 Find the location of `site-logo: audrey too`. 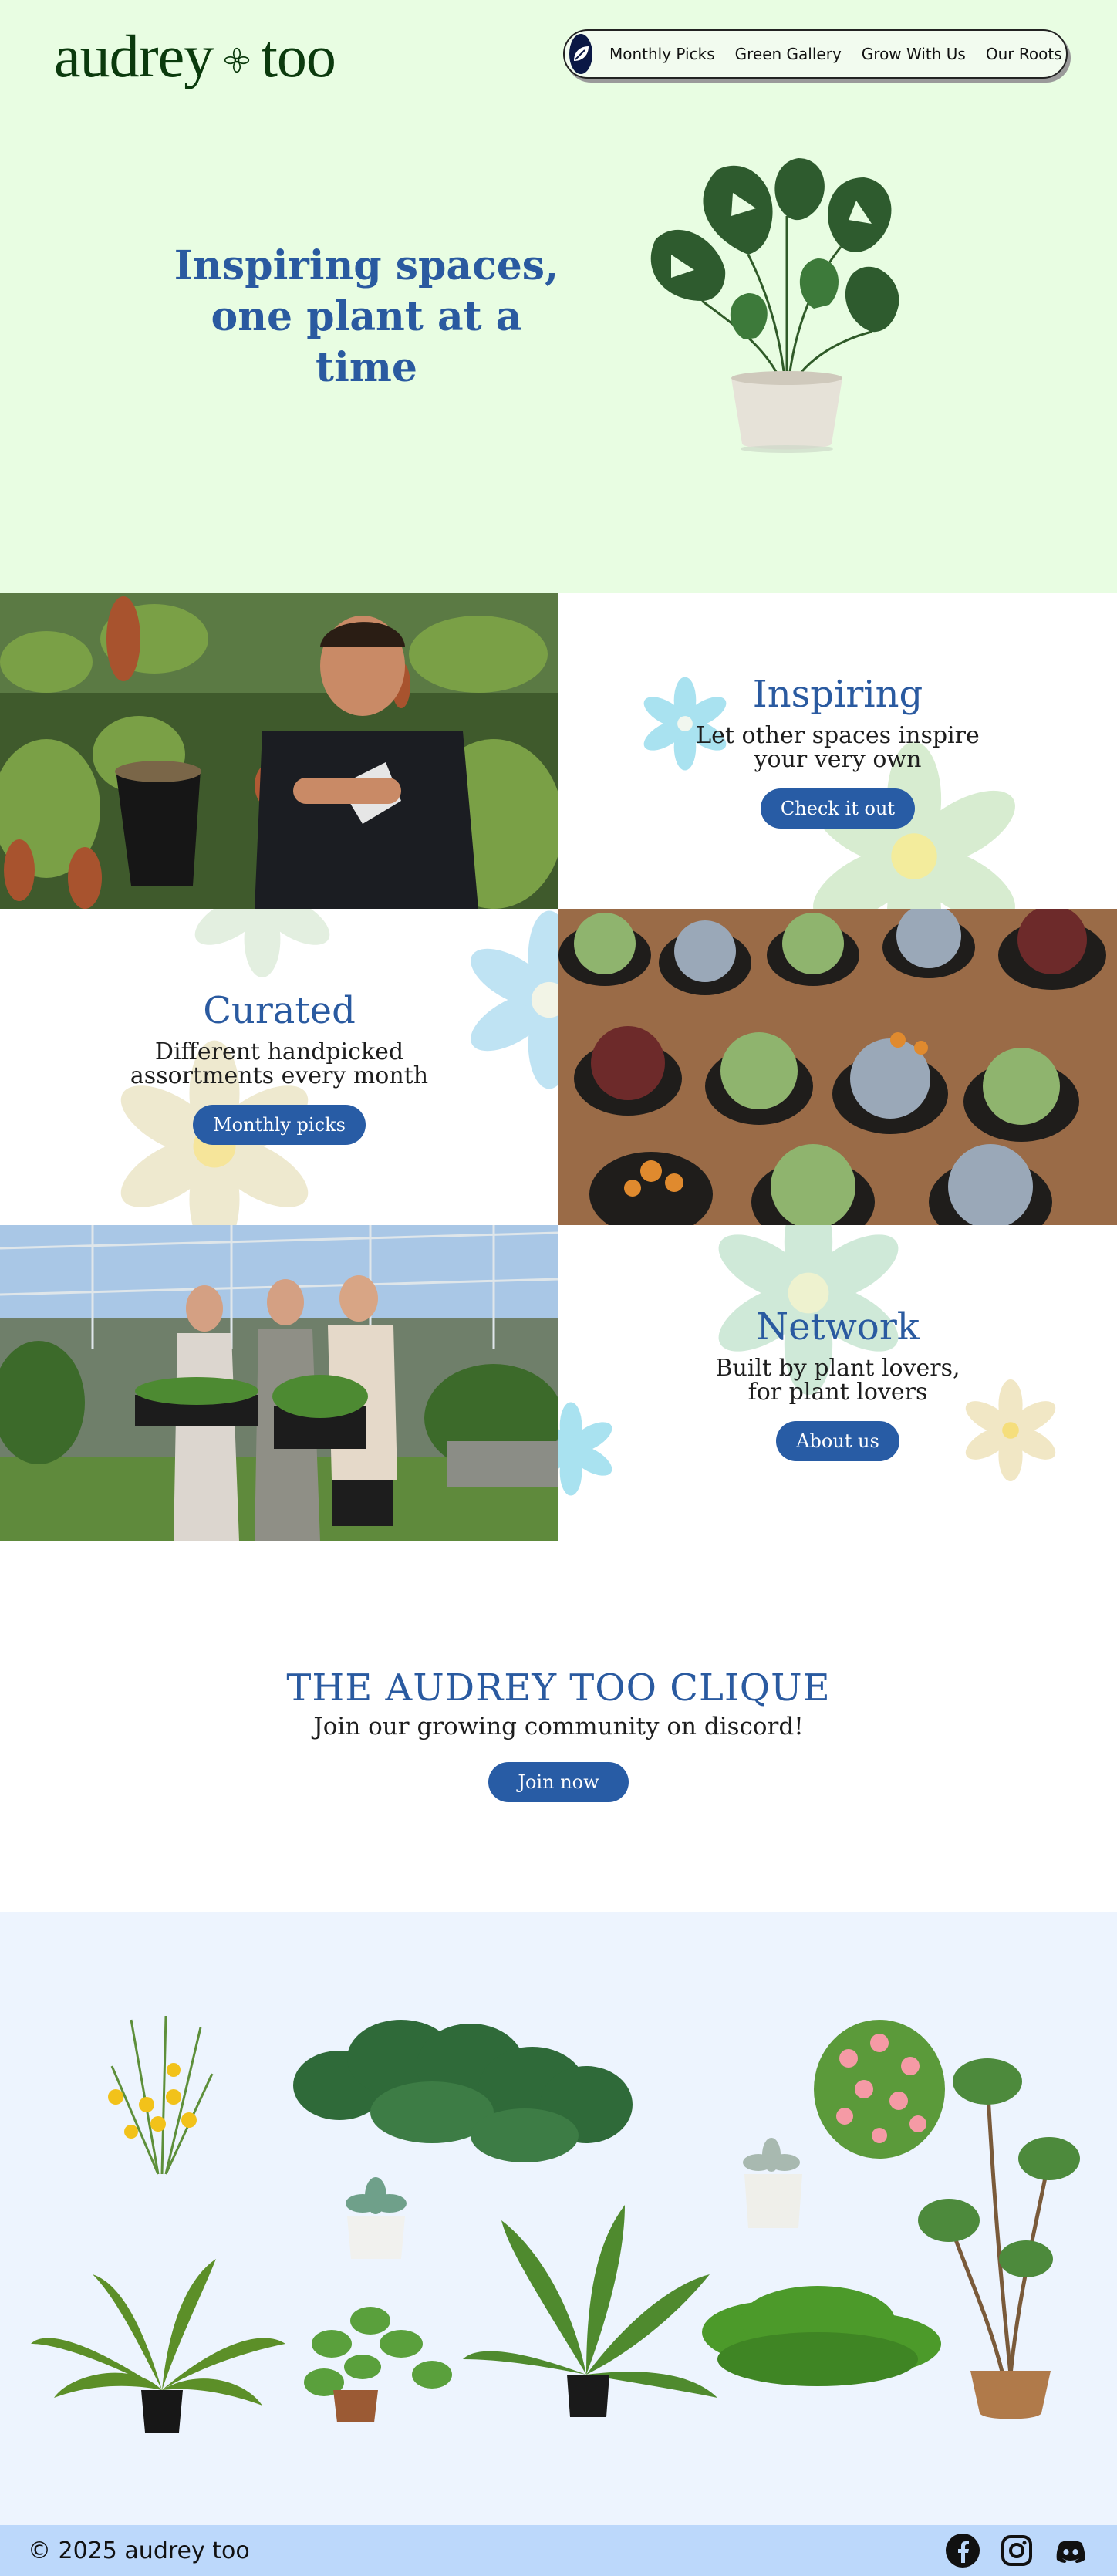

site-logo: audrey too is located at coordinates (195, 57).